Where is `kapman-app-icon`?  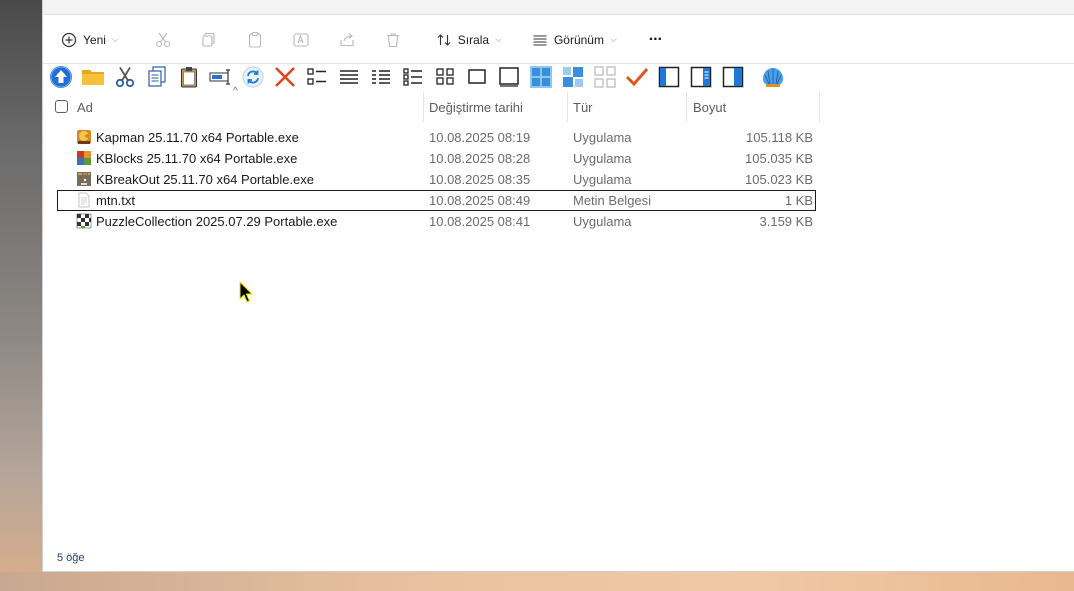 kapman-app-icon is located at coordinates (84, 137).